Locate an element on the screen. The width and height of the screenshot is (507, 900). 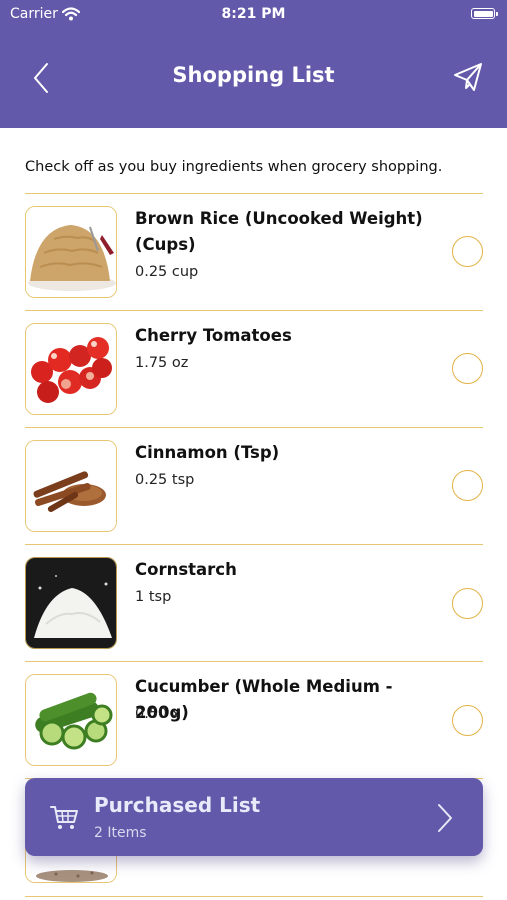
item-name: Cornstarch is located at coordinates (186, 569).